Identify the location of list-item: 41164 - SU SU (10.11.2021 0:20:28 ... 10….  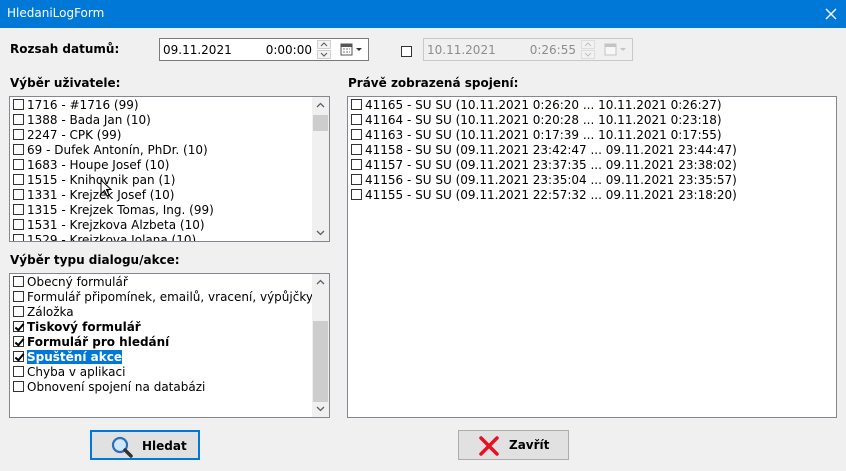
(592, 120).